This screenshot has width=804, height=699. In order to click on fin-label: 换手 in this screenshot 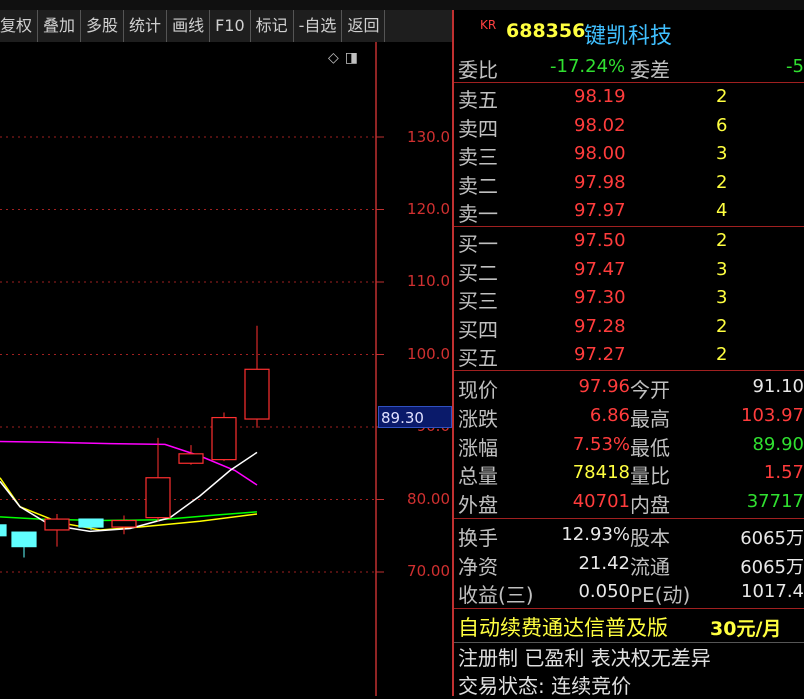, I will do `click(478, 538)`.